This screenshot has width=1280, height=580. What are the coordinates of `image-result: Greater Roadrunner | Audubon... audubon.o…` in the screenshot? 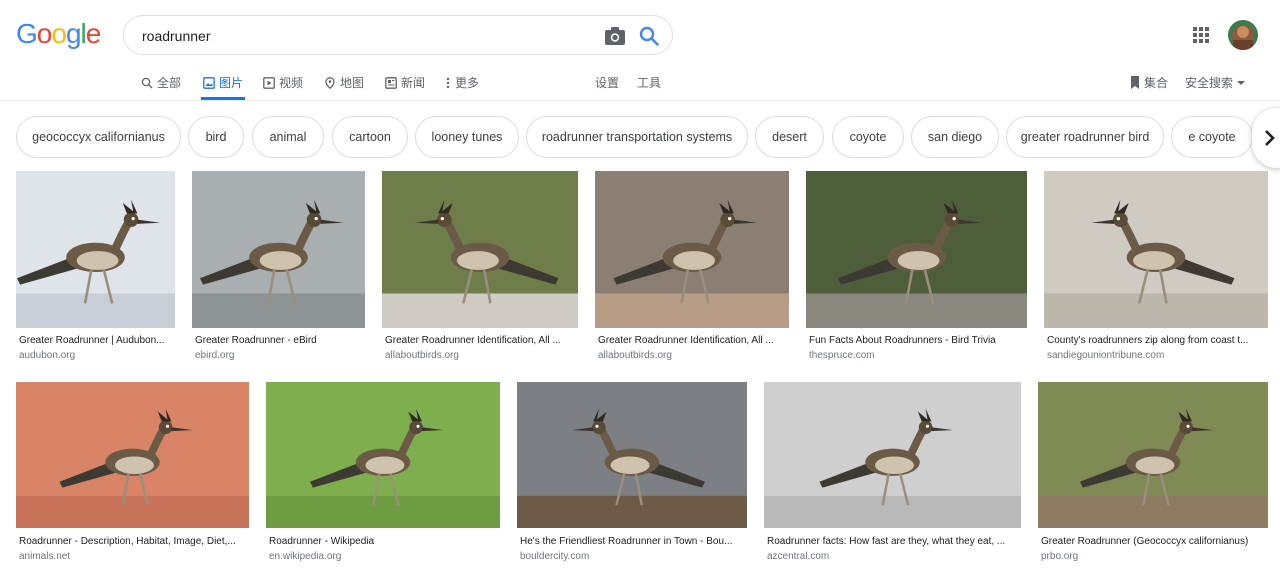 It's located at (95, 267).